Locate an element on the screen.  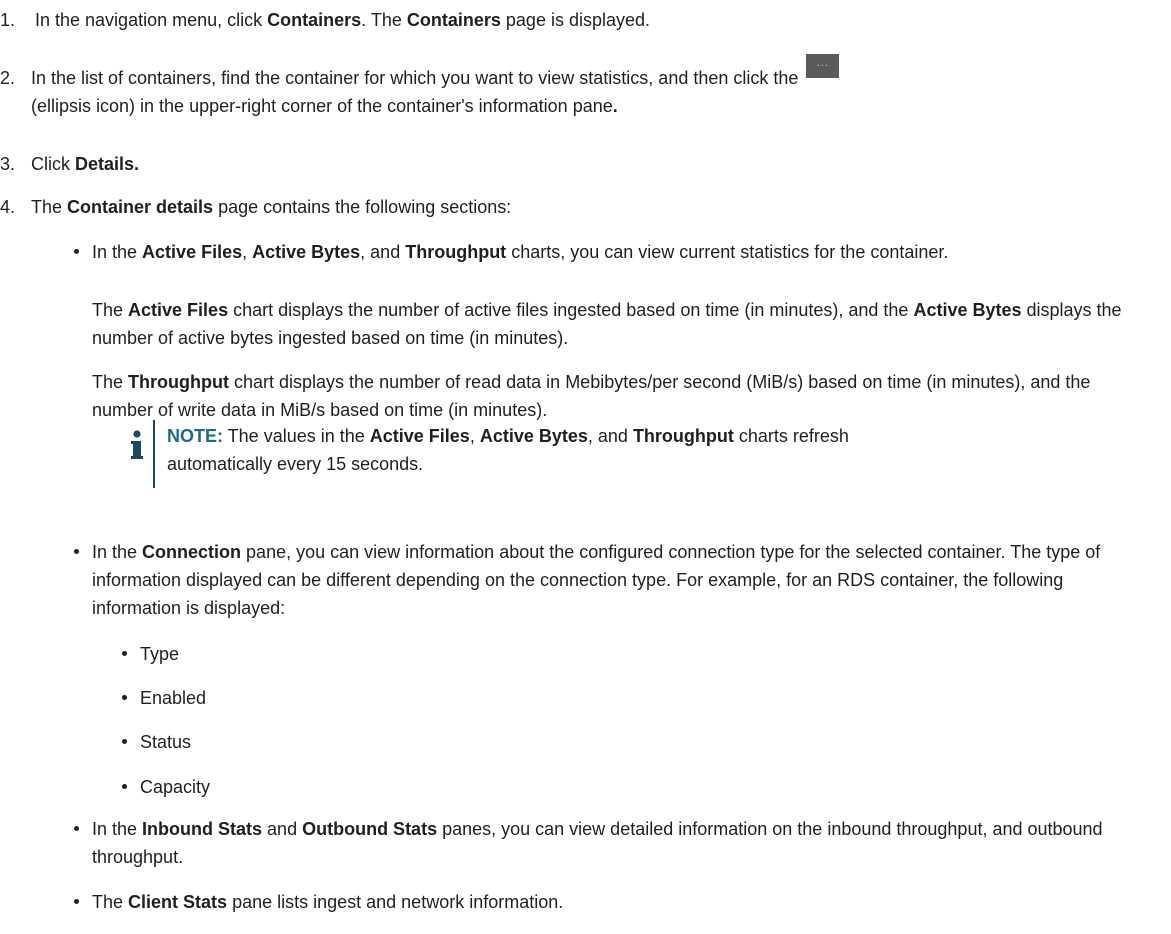
step-number: 1. is located at coordinates (8, 20).